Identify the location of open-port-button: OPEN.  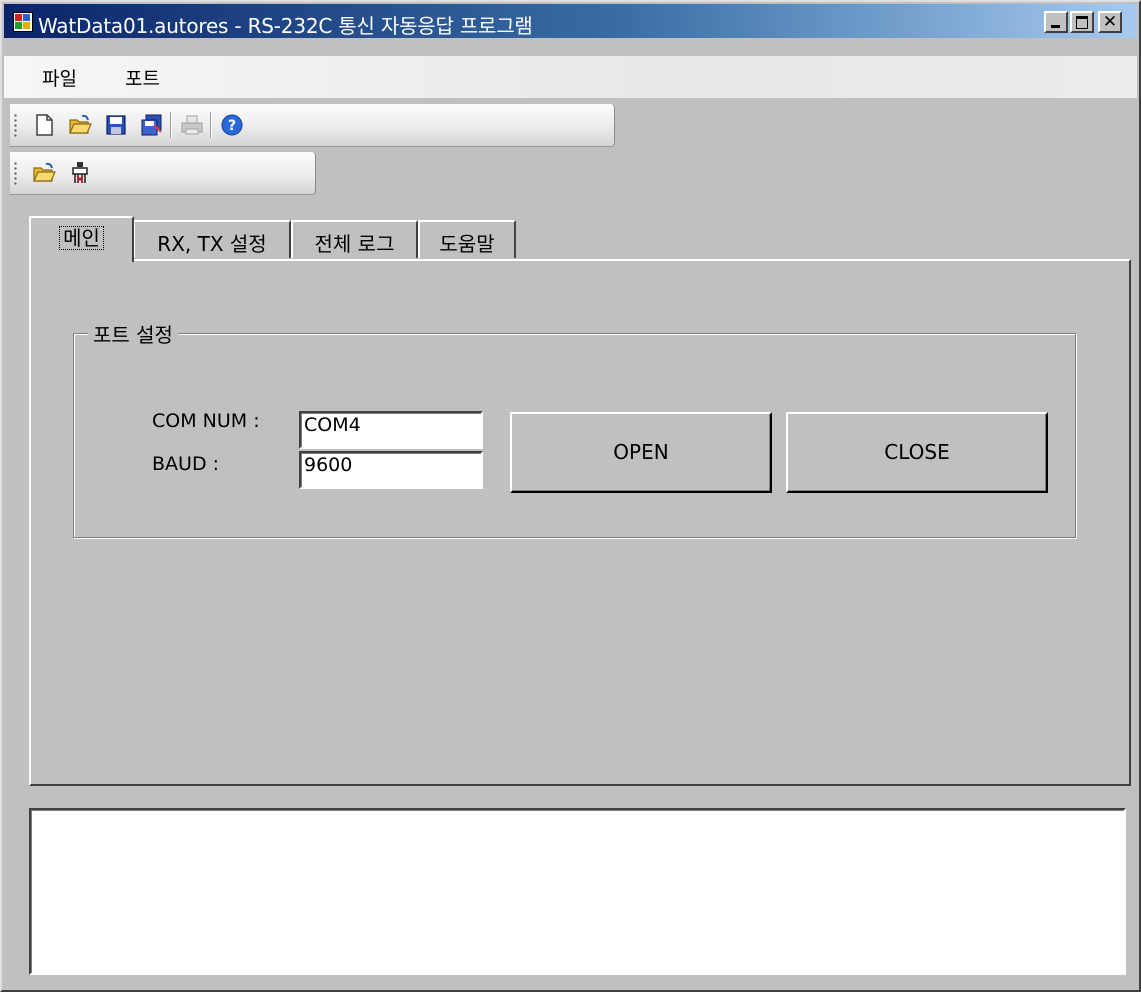
(641, 452).